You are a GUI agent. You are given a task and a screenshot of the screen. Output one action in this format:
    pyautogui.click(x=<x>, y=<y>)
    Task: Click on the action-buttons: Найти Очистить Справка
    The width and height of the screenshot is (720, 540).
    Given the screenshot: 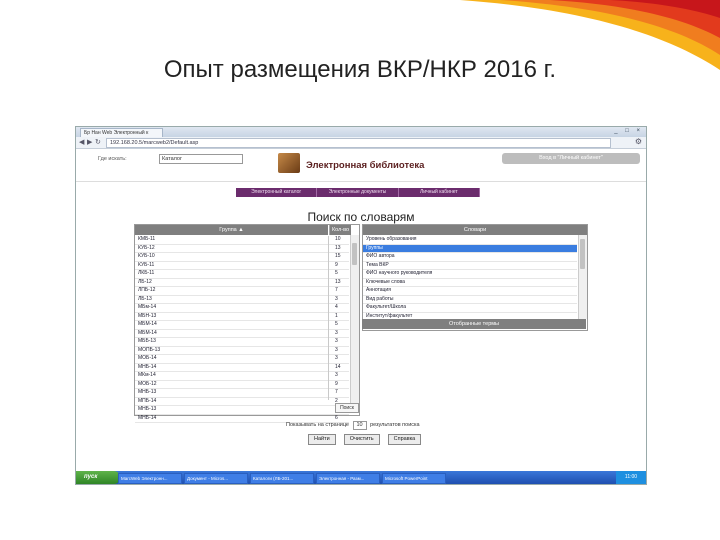 What is the action you would take?
    pyautogui.click(x=365, y=439)
    